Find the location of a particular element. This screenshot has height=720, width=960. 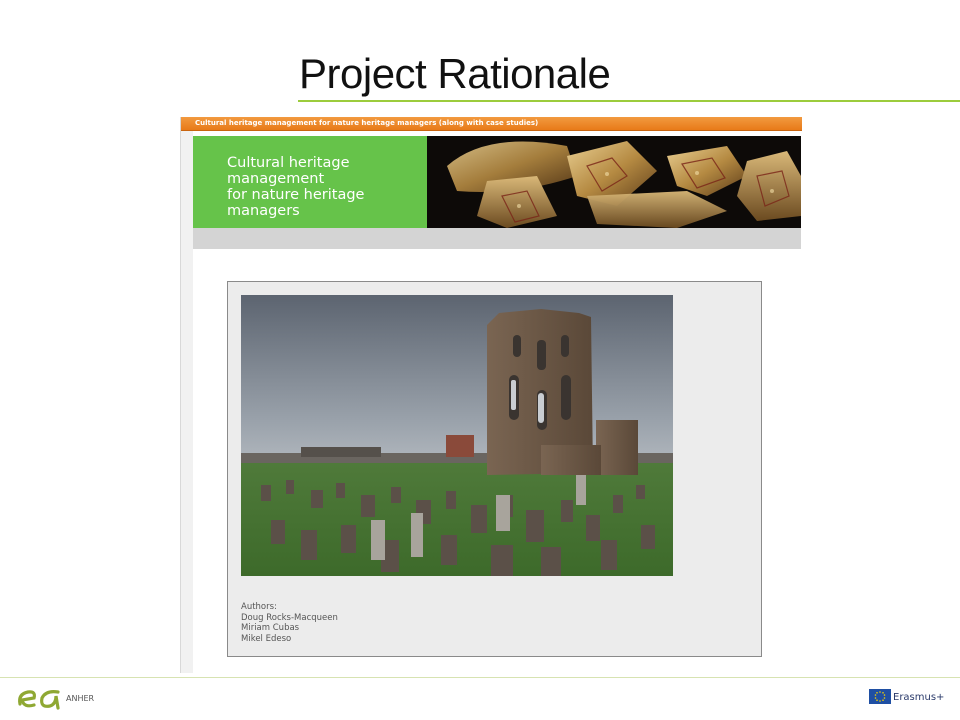

document-left-margin is located at coordinates (187, 402).